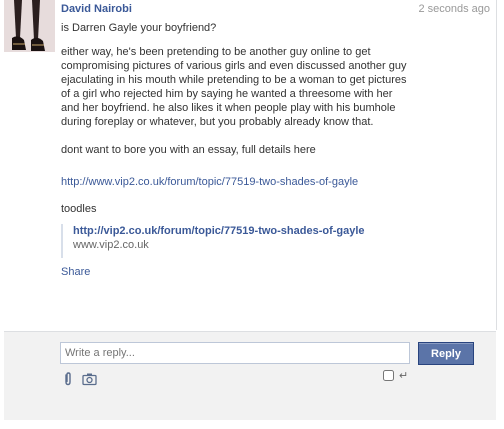 Image resolution: width=504 pixels, height=429 pixels. What do you see at coordinates (29, 26) in the screenshot?
I see `sender-avatar` at bounding box center [29, 26].